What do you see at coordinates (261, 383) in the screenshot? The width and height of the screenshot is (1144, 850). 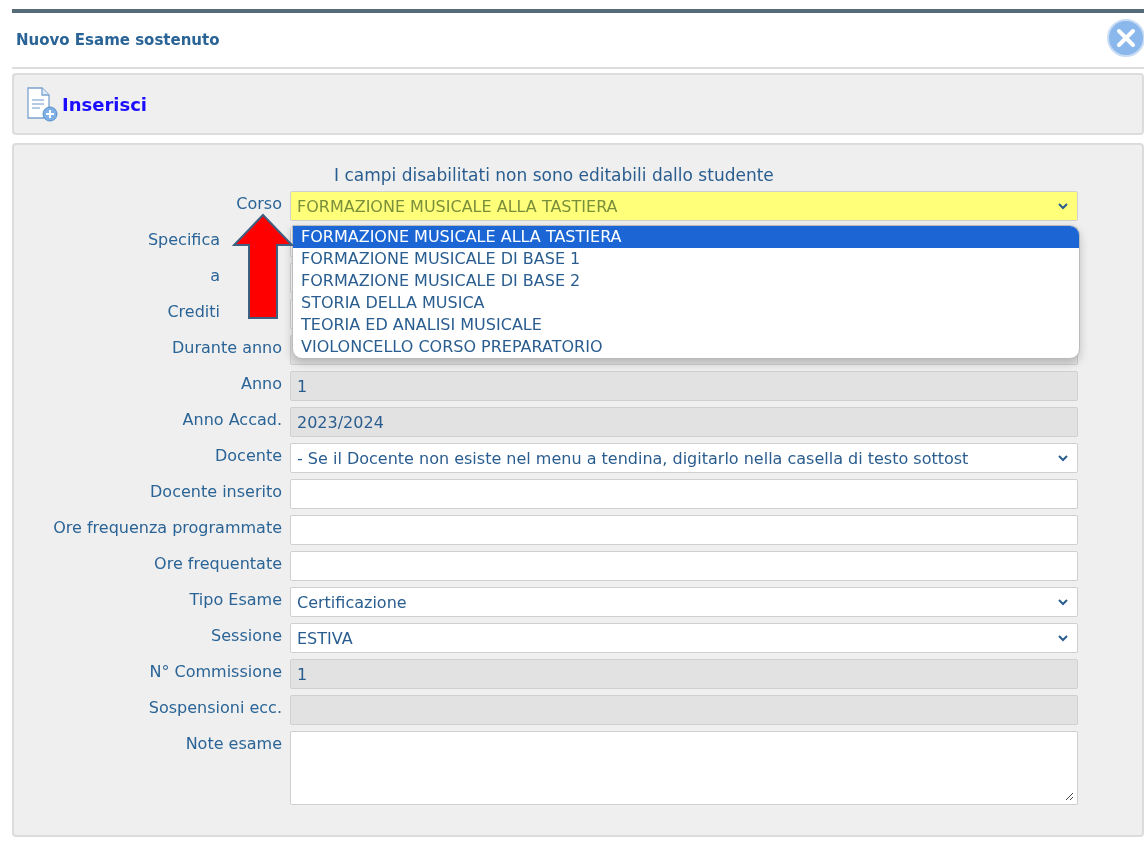 I see `field-label: Anno` at bounding box center [261, 383].